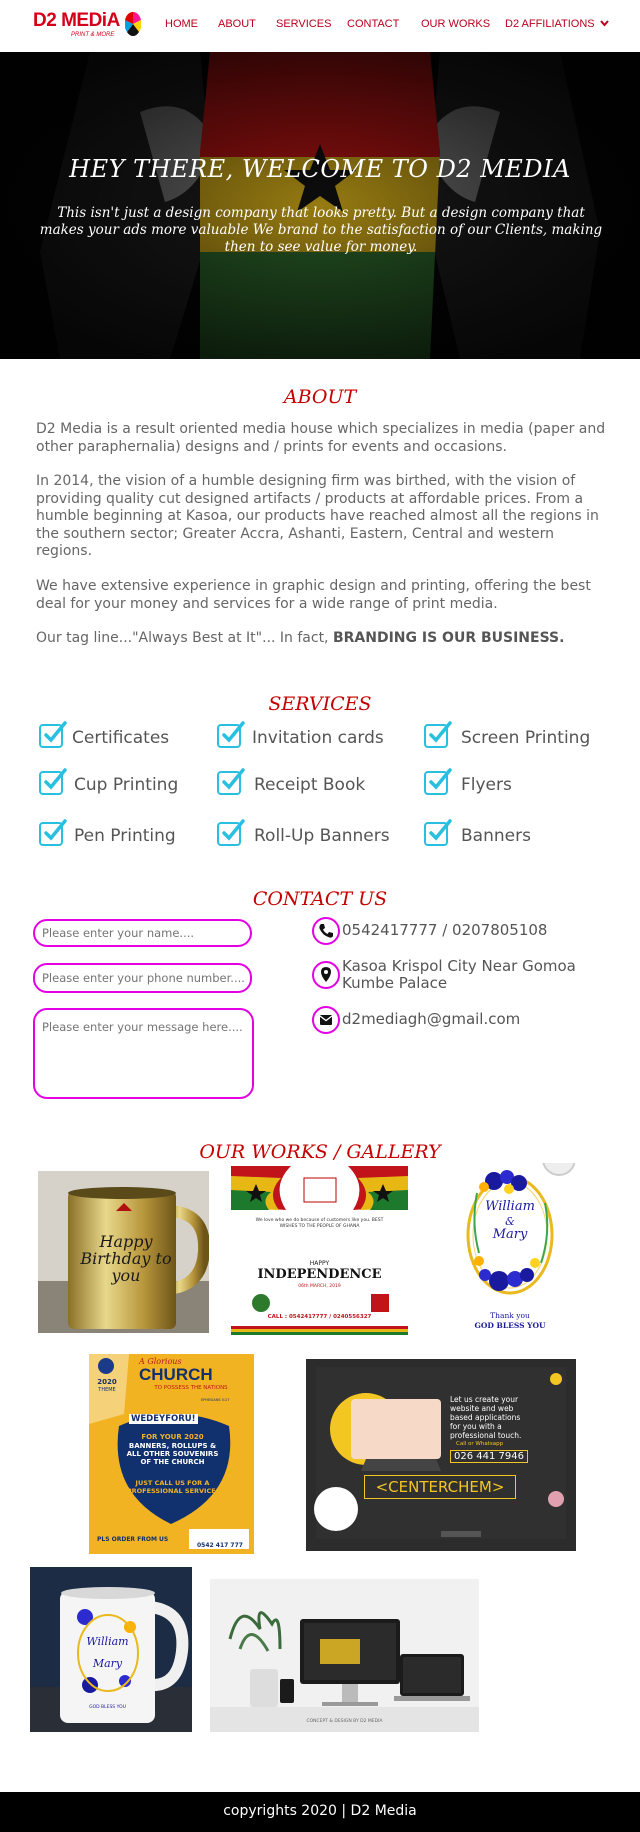 The height and width of the screenshot is (1832, 640). I want to click on church-order: PLS ORDER FROM US, so click(133, 1539).